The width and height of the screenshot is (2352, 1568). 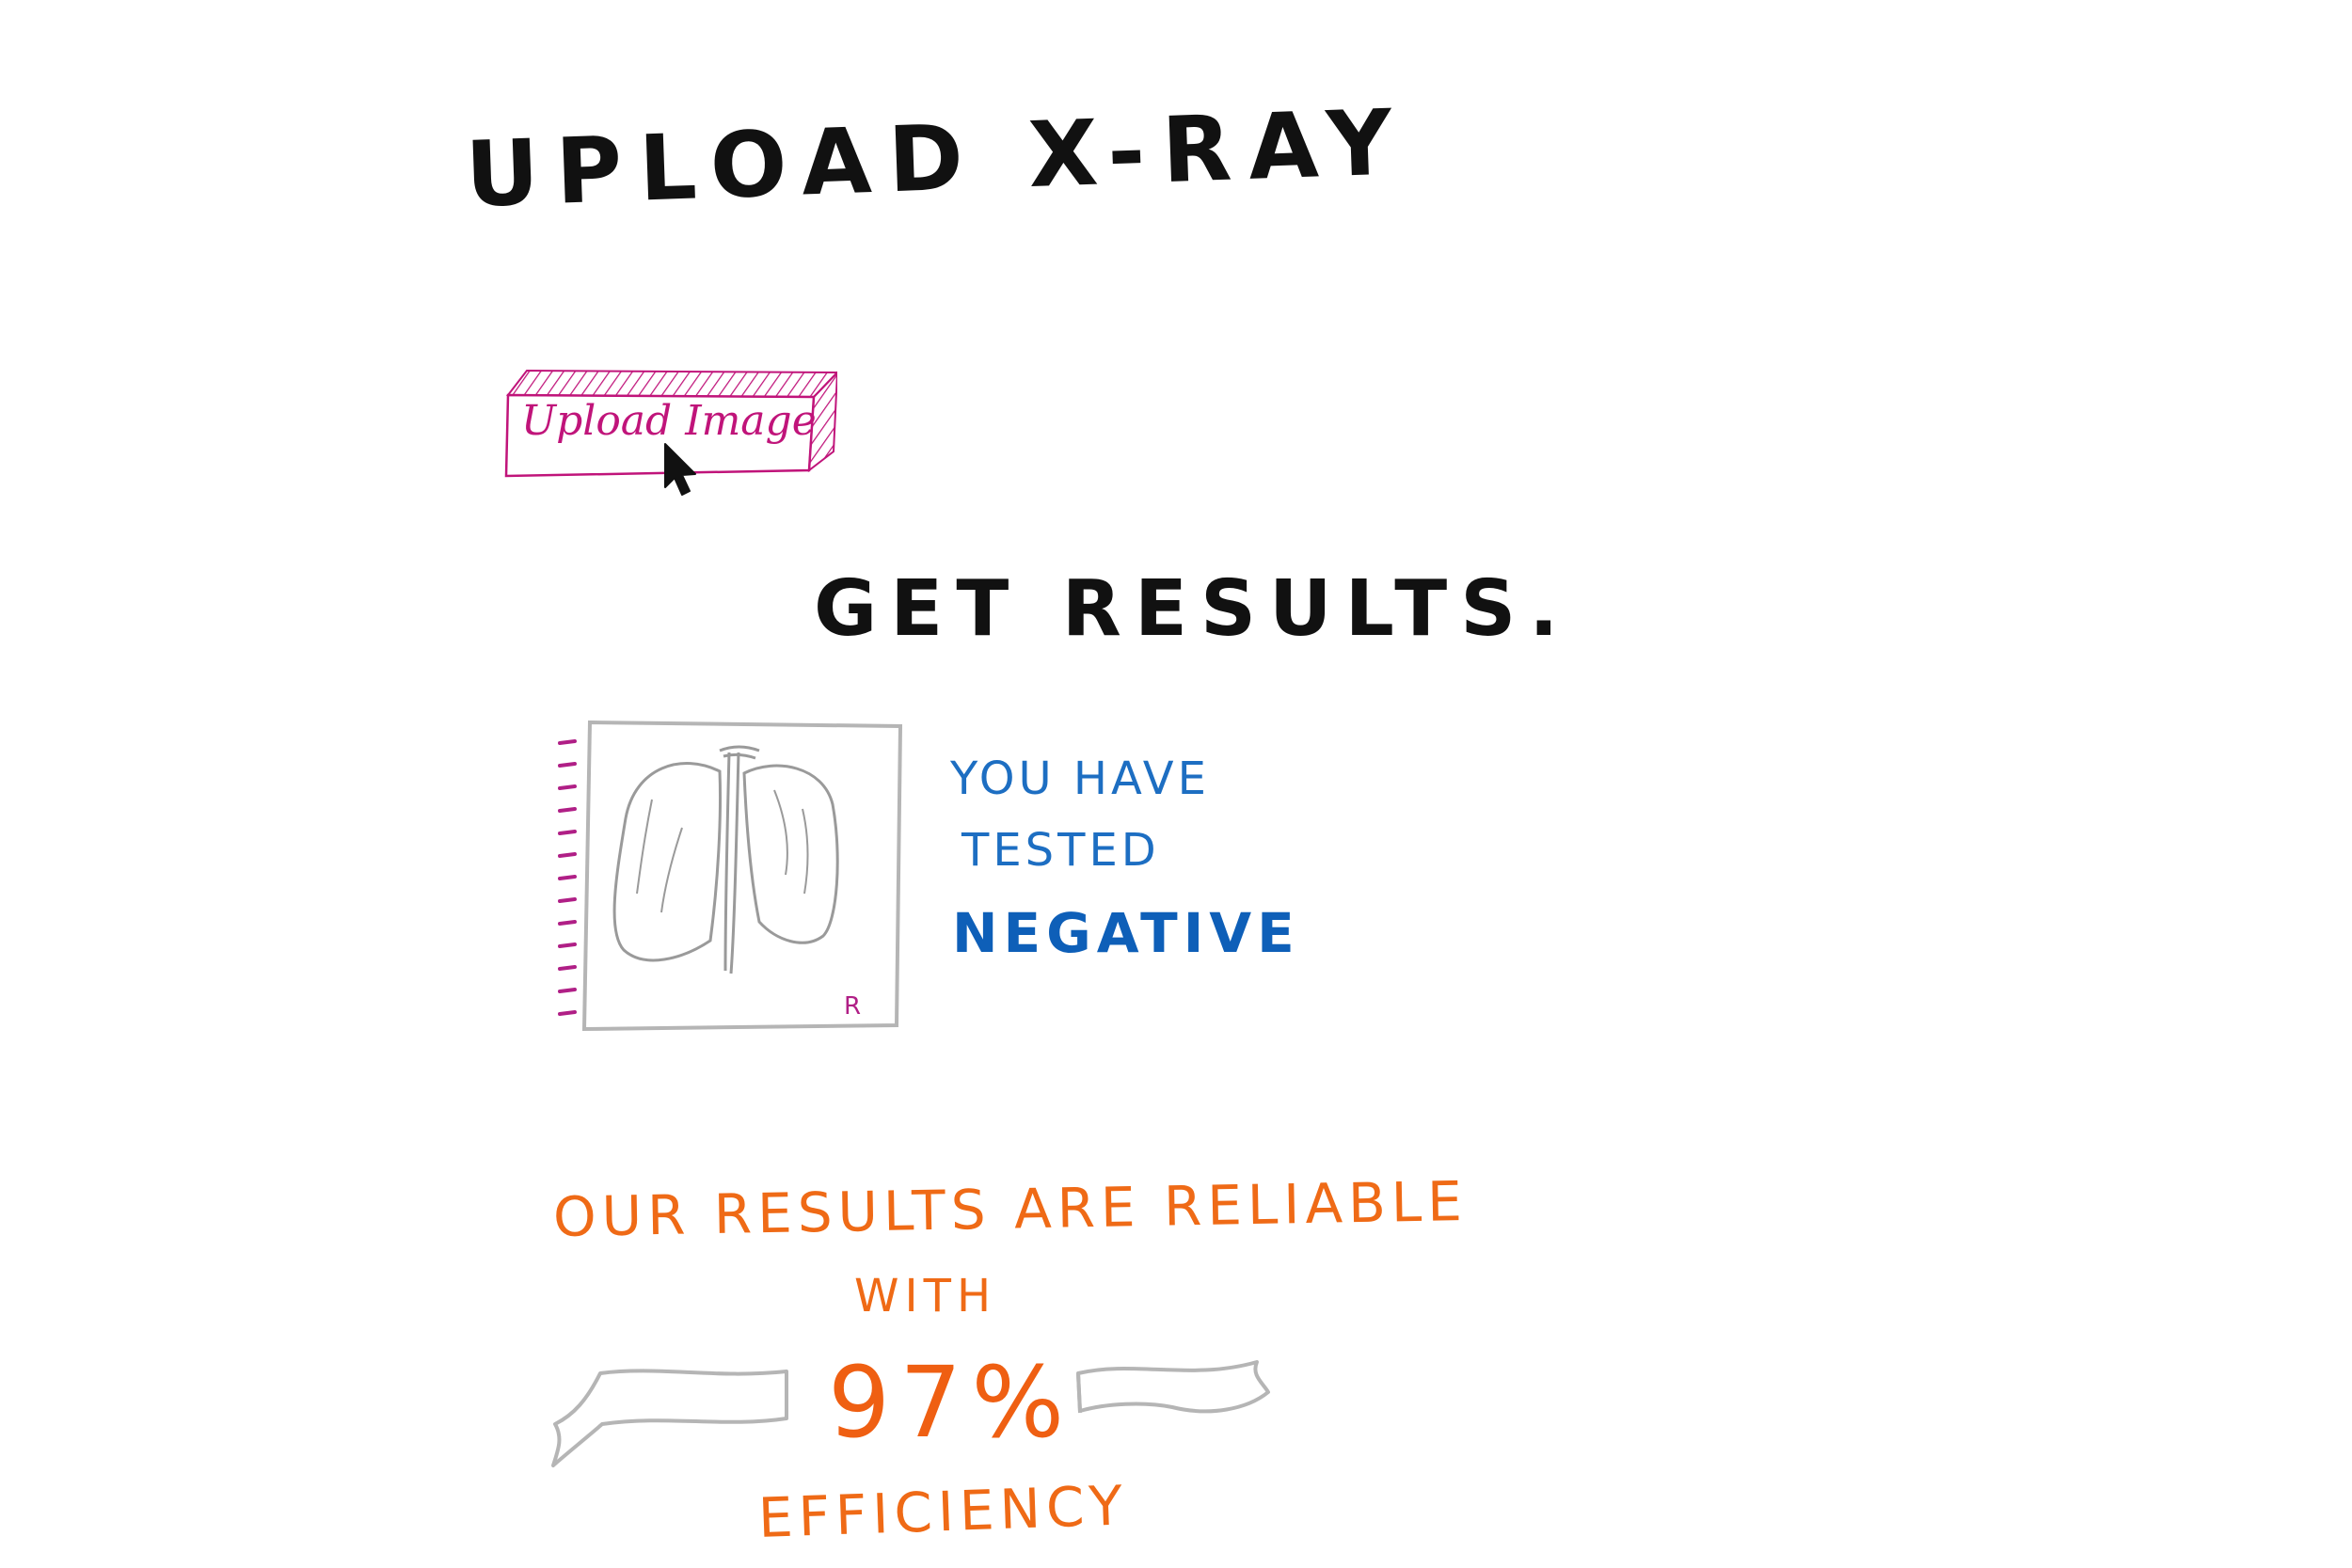 What do you see at coordinates (680, 469) in the screenshot?
I see `cursor-arrow-icon` at bounding box center [680, 469].